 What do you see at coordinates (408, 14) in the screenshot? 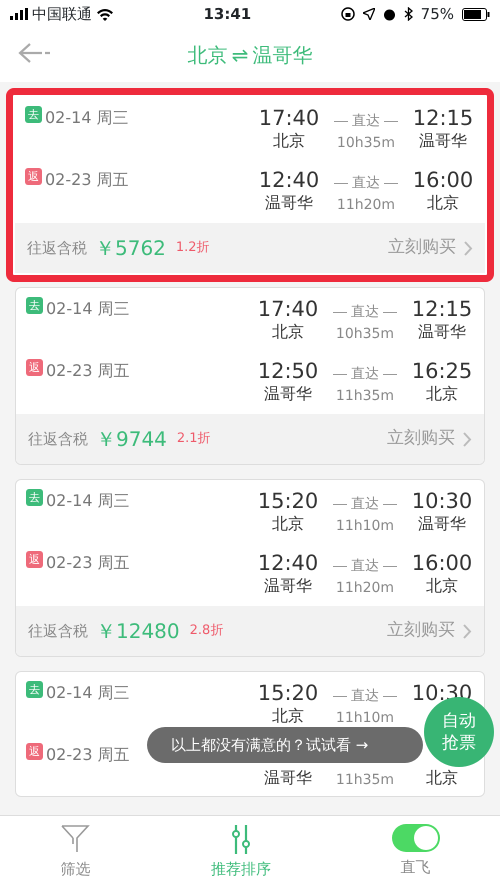
I see `bluetooth-icon` at bounding box center [408, 14].